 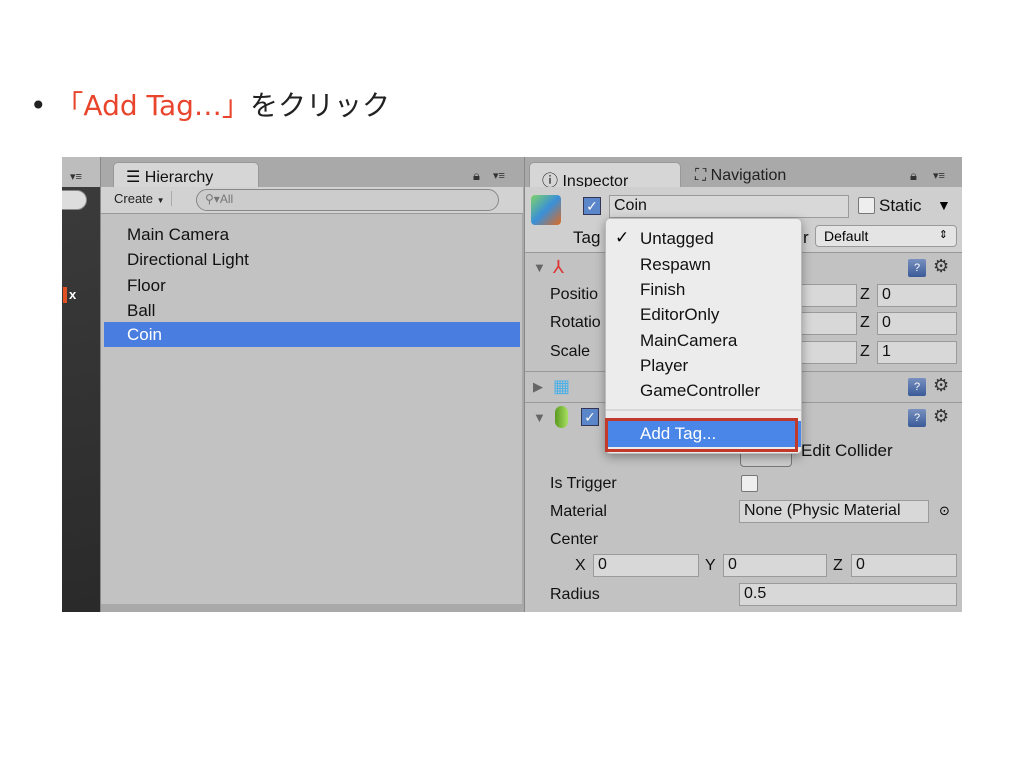 What do you see at coordinates (688, 341) in the screenshot?
I see `menu-item-maincamera: MainCamera` at bounding box center [688, 341].